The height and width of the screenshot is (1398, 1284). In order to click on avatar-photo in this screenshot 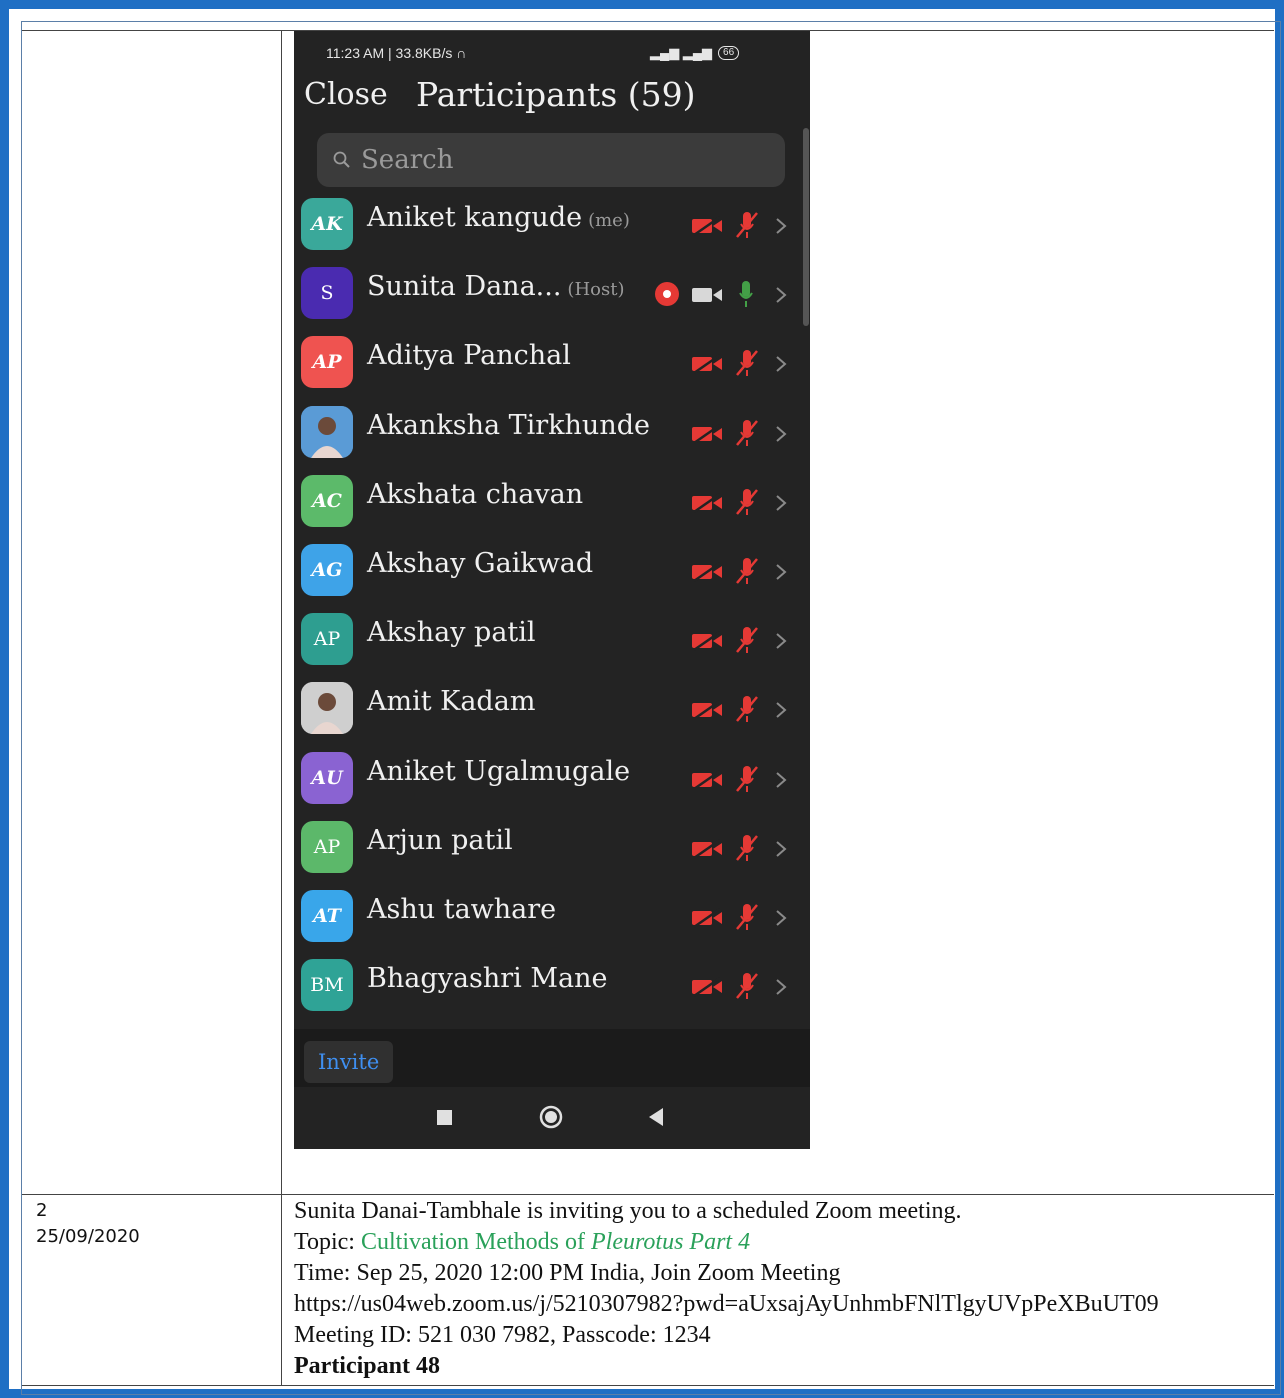, I will do `click(327, 708)`.